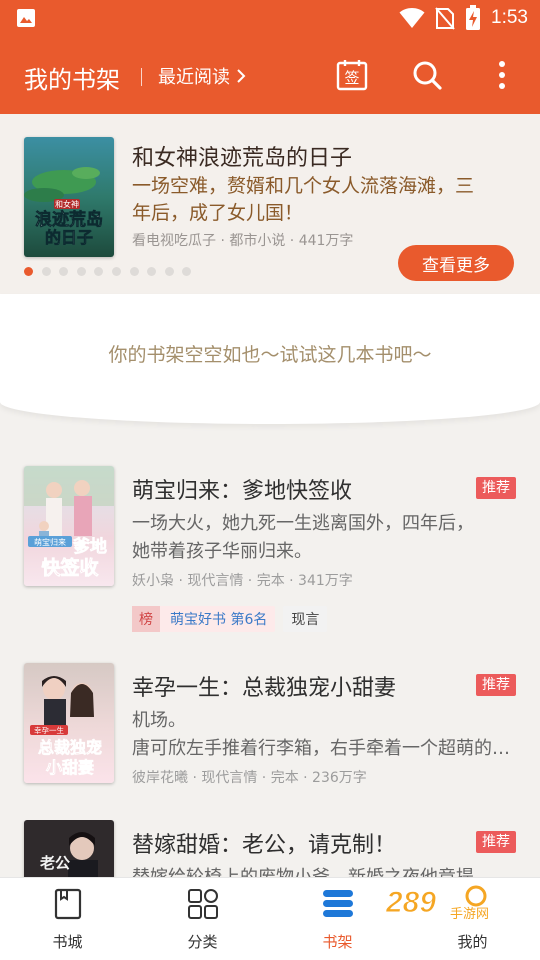  I want to click on svg-text: 签, so click(351, 78).